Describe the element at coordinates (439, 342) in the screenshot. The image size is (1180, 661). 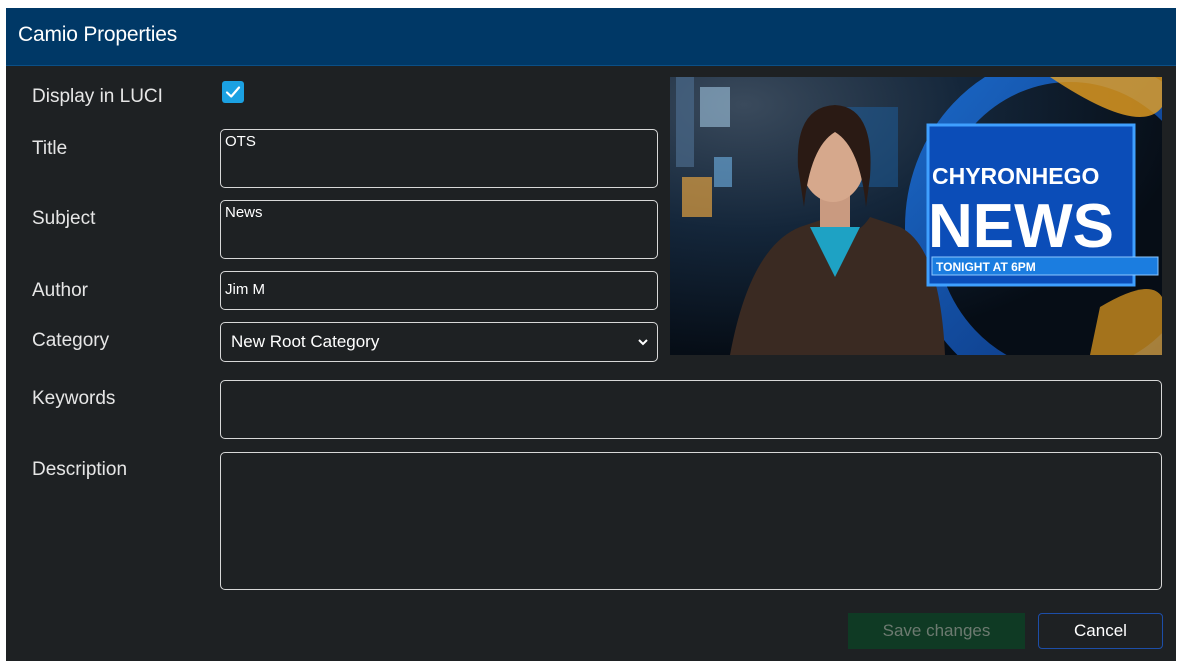
I see `category-select: New Root Category` at that location.